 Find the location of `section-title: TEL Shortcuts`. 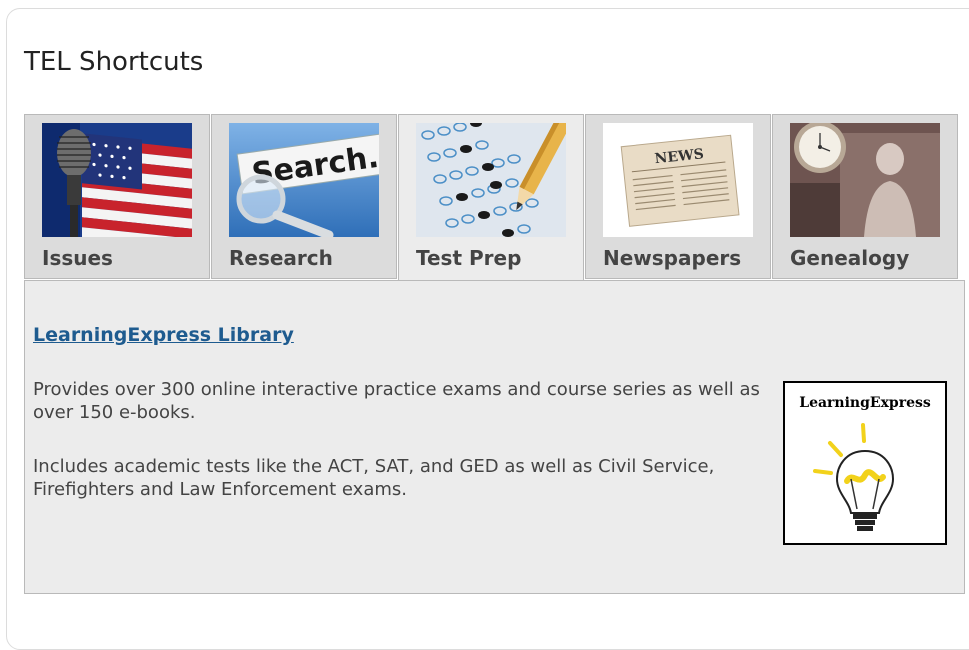

section-title: TEL Shortcuts is located at coordinates (114, 62).